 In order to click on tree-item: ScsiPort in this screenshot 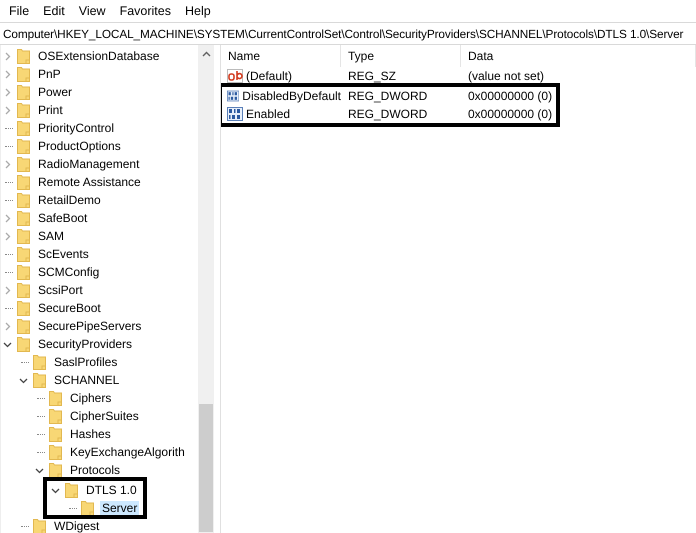, I will do `click(60, 290)`.